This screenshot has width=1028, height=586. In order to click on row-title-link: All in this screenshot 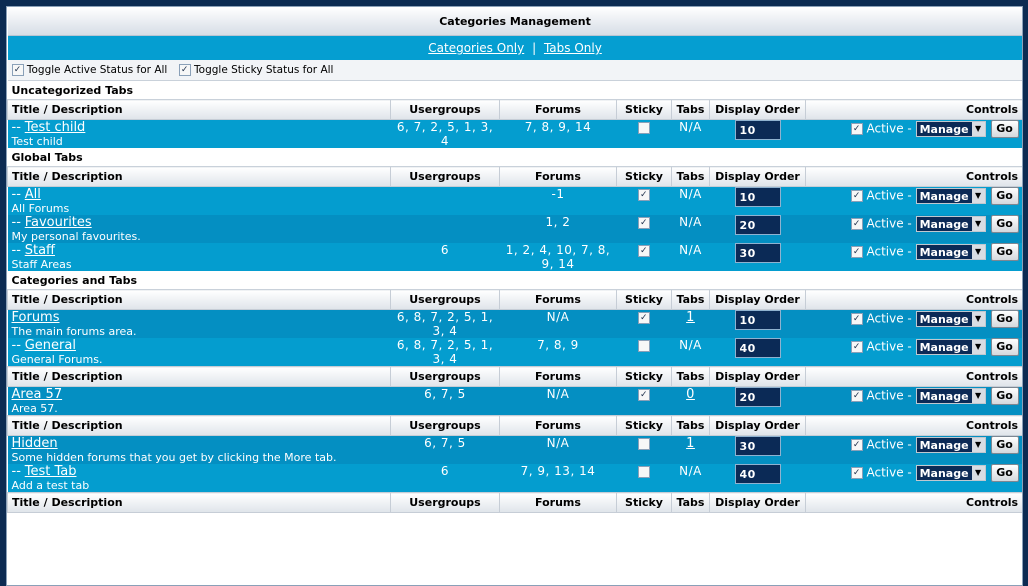, I will do `click(33, 194)`.